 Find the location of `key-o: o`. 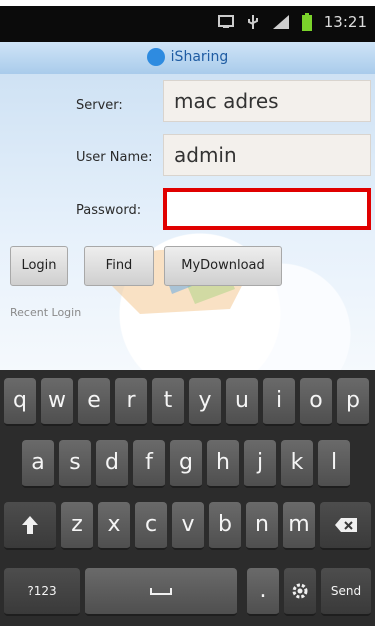

key-o: o is located at coordinates (316, 402).